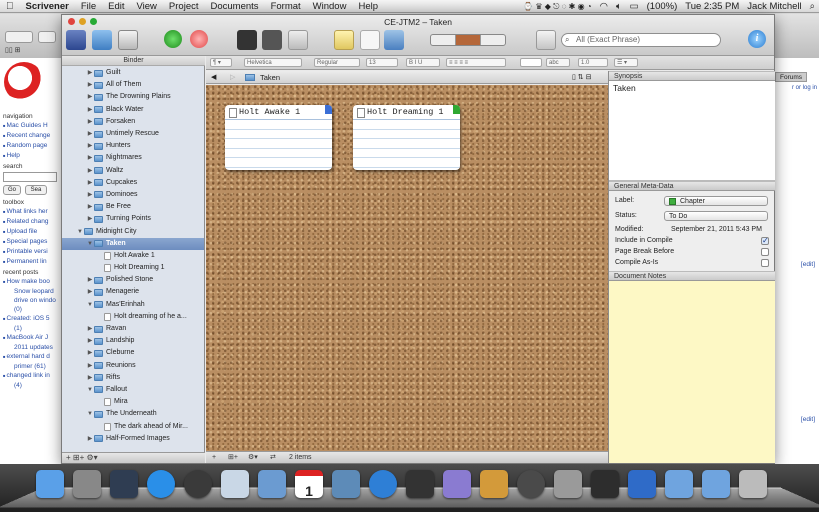 This screenshot has height=512, width=819. Describe the element at coordinates (36, 190) in the screenshot. I see `search-button: Sea` at that location.